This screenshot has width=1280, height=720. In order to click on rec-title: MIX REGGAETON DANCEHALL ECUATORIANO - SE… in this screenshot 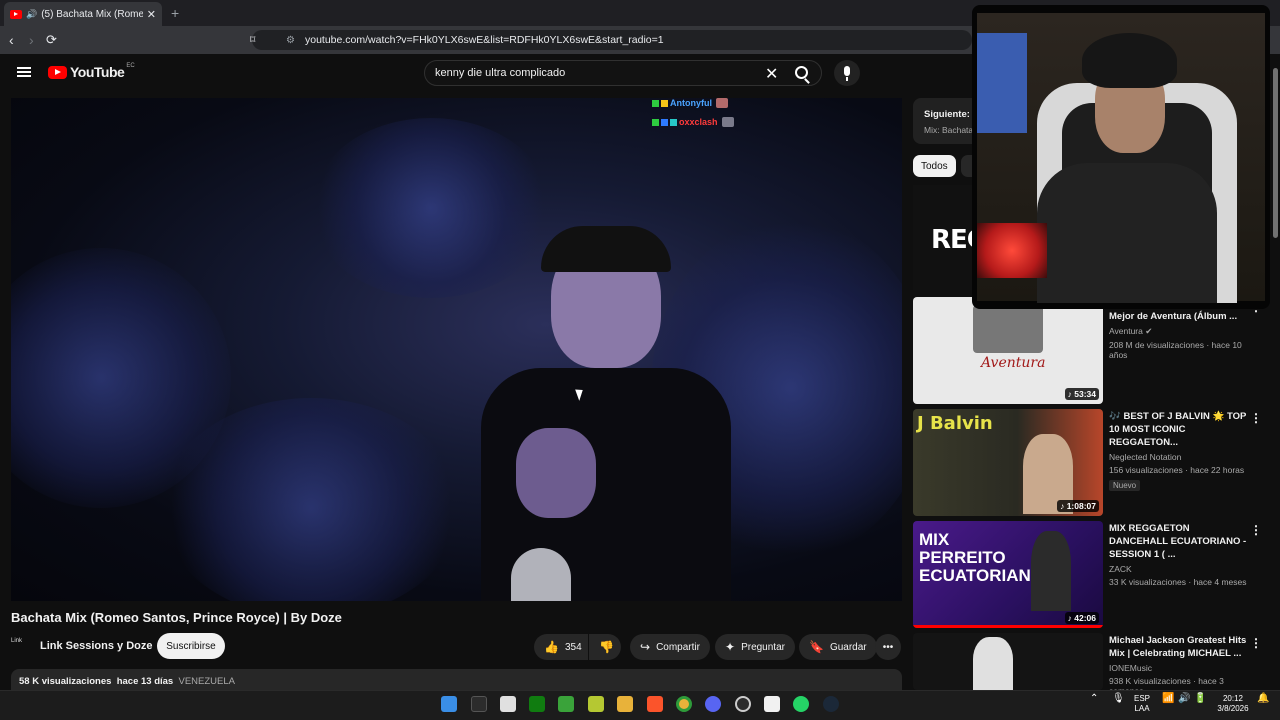, I will do `click(1179, 541)`.